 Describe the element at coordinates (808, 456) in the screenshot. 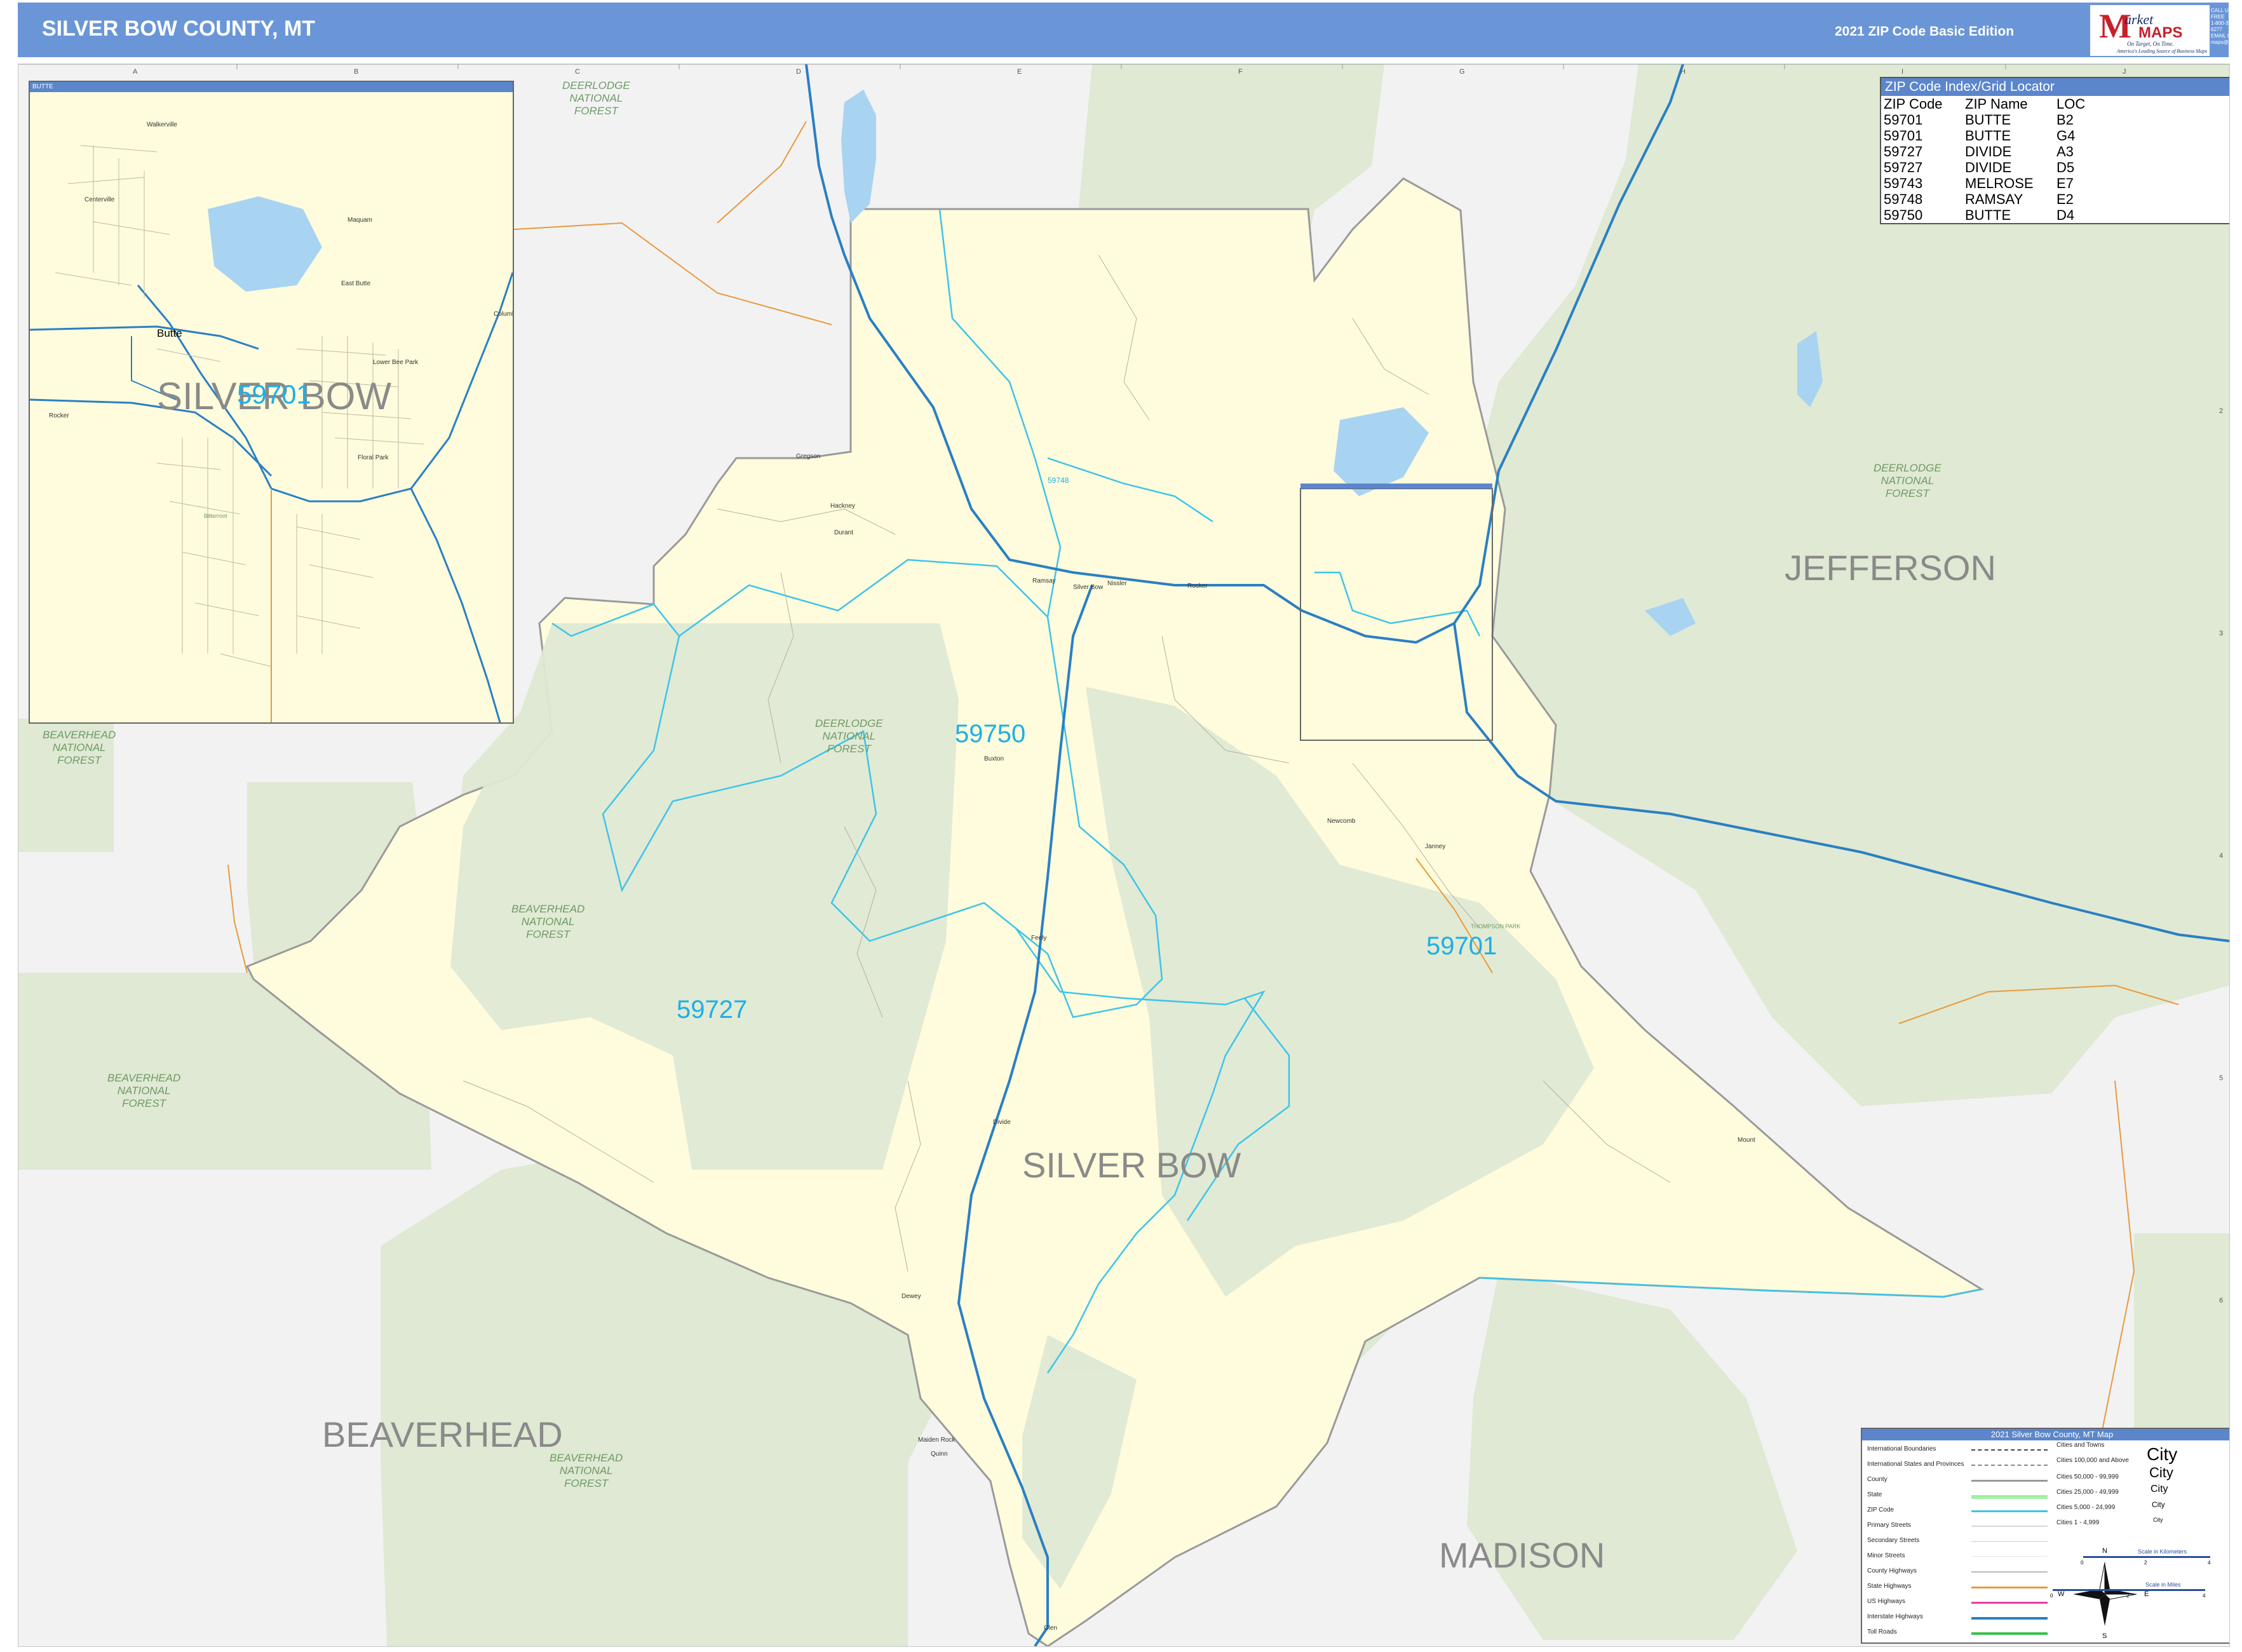

I see `place-gregson: Gregson` at that location.